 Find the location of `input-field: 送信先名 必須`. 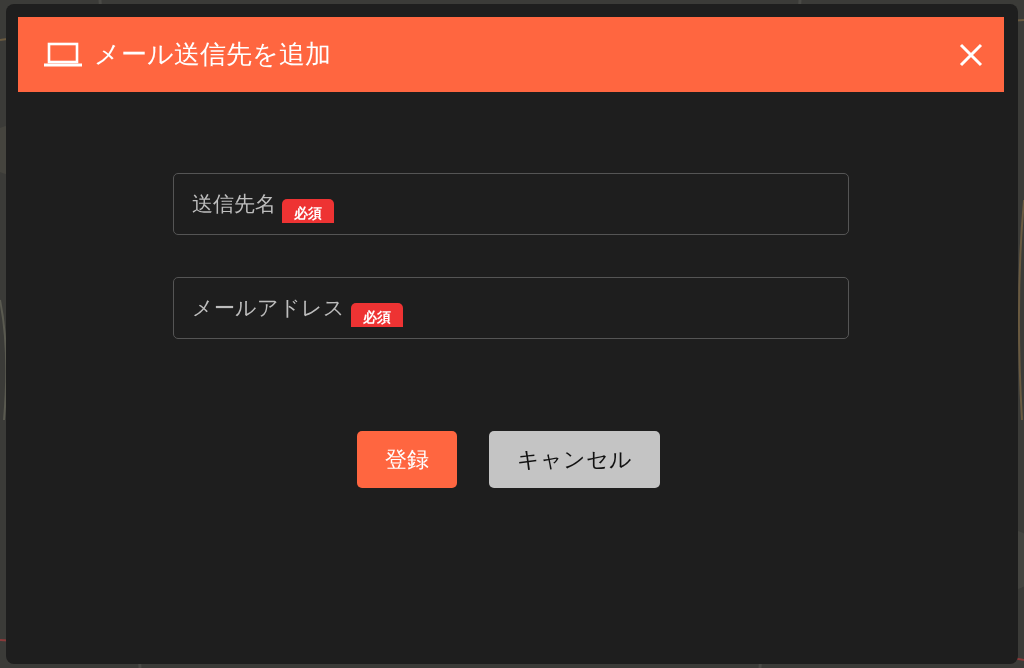

input-field: 送信先名 必須 is located at coordinates (511, 204).